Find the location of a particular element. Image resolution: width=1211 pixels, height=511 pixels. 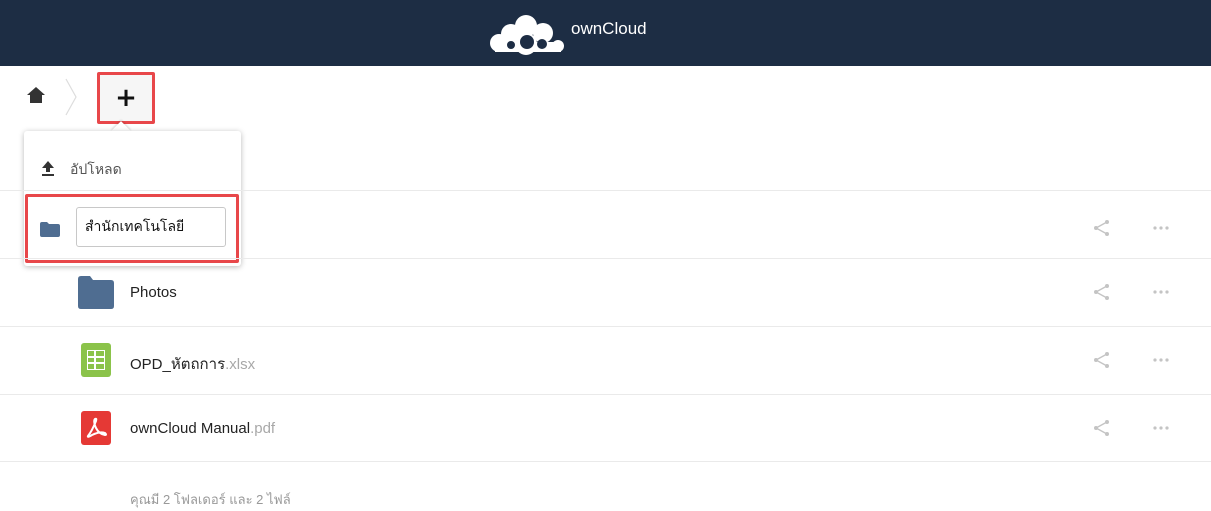

file-name: ownCloud Manual.pdf is located at coordinates (202, 428).